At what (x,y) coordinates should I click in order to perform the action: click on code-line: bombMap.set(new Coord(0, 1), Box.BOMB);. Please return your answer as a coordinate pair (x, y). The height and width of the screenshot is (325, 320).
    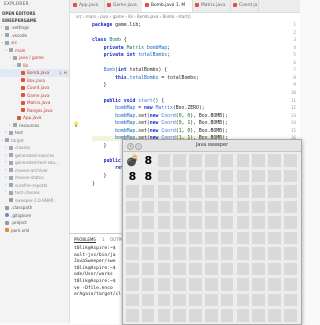
    Looking at the image, I should click on (160, 123).